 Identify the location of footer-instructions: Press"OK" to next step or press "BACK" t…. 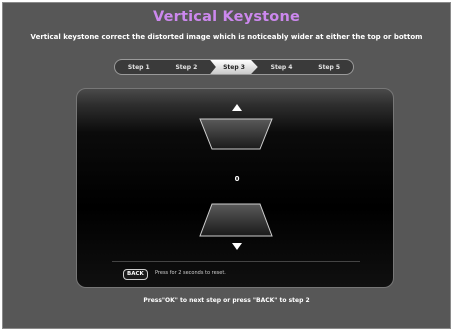
(226, 300).